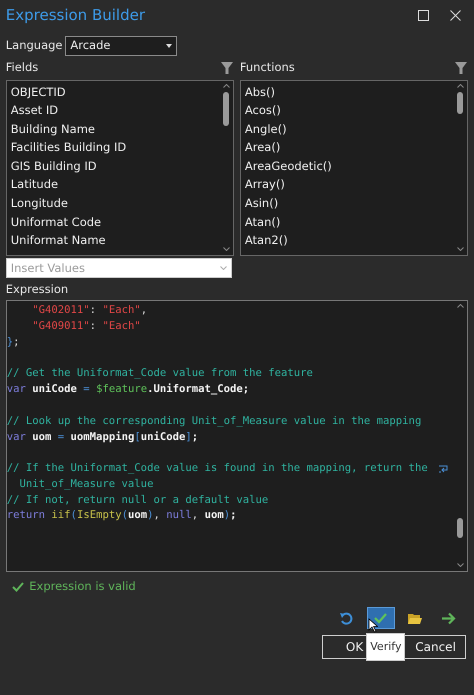  What do you see at coordinates (113, 240) in the screenshot?
I see `field-item: Uniformat Name` at bounding box center [113, 240].